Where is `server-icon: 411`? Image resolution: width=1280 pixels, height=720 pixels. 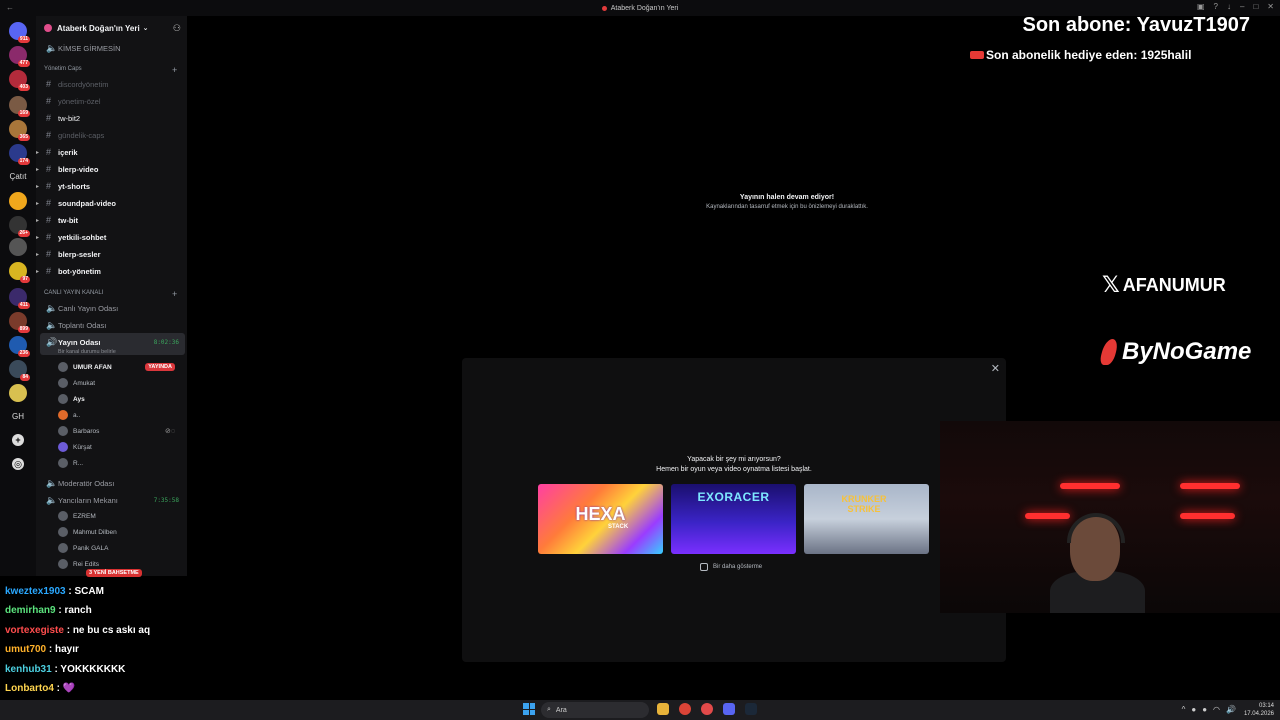 server-icon: 411 is located at coordinates (19, 298).